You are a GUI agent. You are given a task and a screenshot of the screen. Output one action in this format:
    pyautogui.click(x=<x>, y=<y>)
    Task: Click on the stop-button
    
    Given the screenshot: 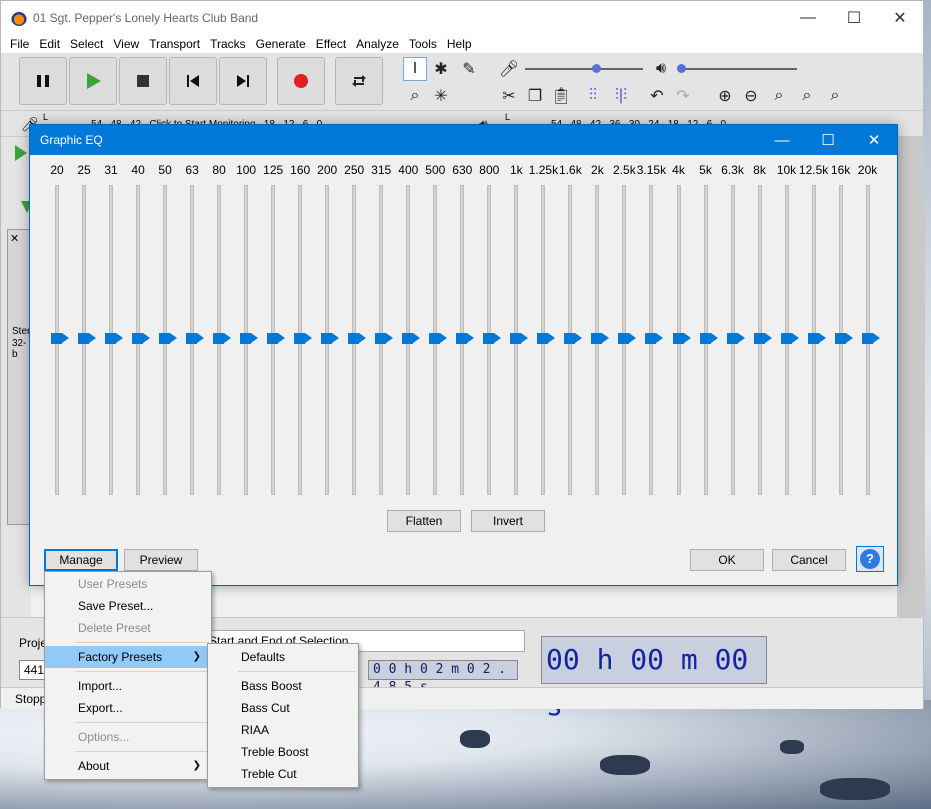 What is the action you would take?
    pyautogui.click(x=143, y=81)
    